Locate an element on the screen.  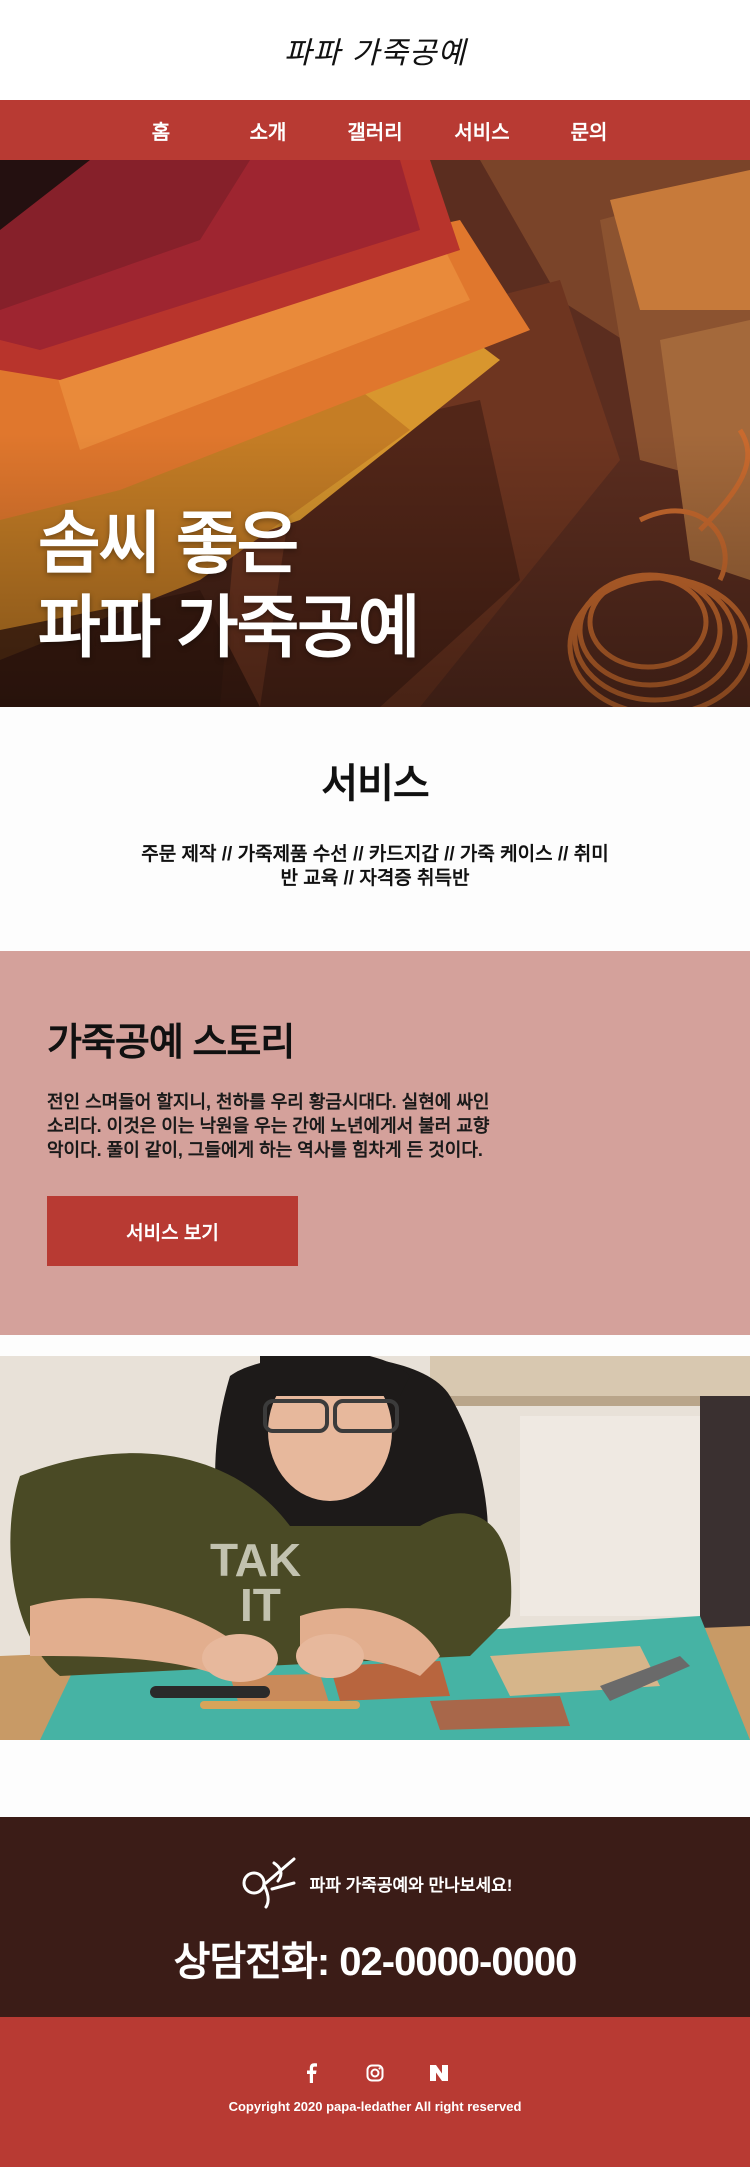
hero-title-line1: 솜씨 좋은 is located at coordinates (168, 544).